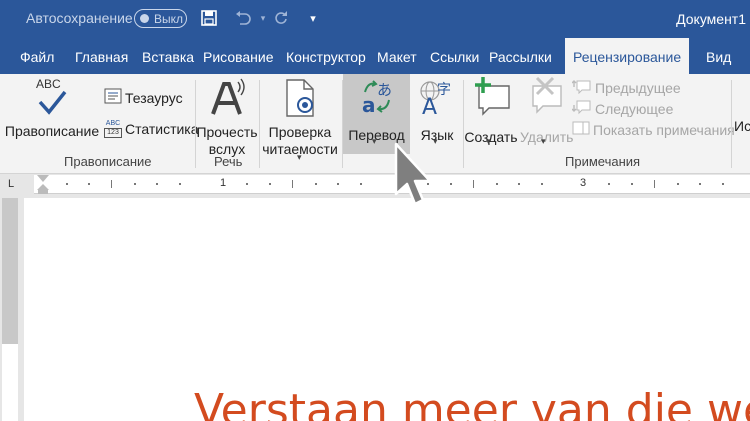 This screenshot has width=750, height=421. What do you see at coordinates (168, 56) in the screenshot?
I see `tab-insert: Вставка` at bounding box center [168, 56].